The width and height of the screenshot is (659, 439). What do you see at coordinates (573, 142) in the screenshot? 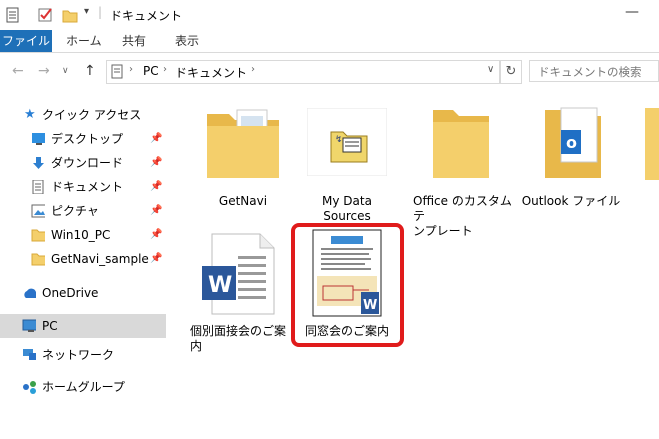
I see `outlook-folder-icon: o` at bounding box center [573, 142].